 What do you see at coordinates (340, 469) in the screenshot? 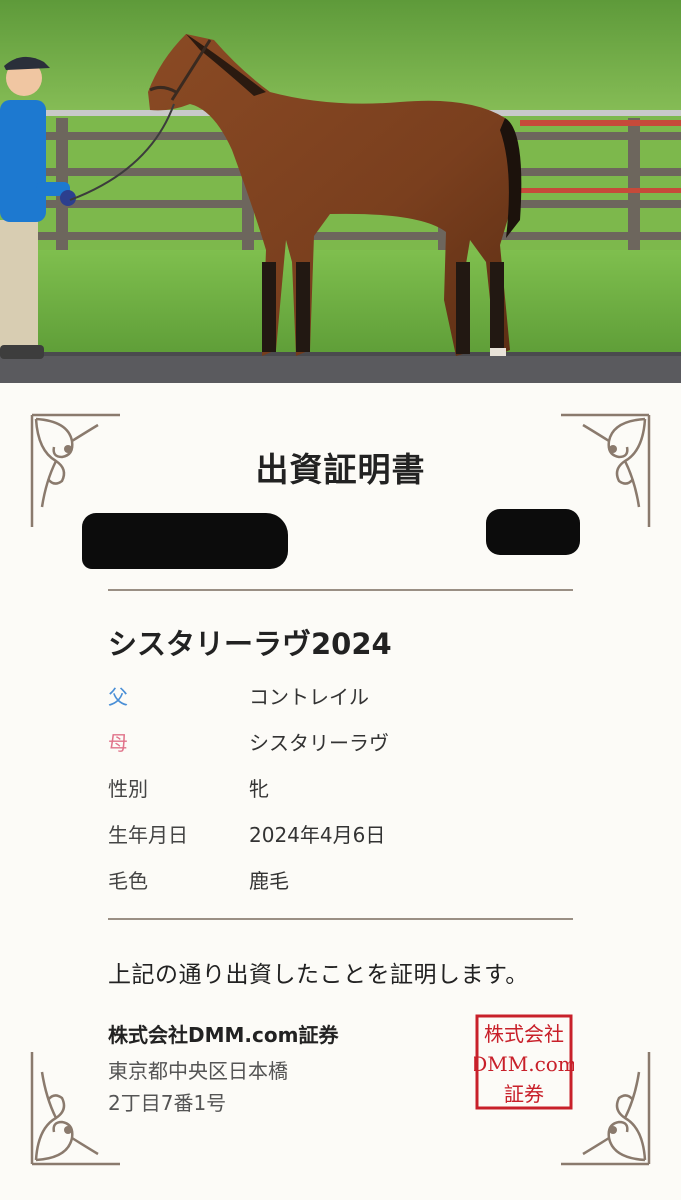
I see `certificate-title: 出資証明書` at bounding box center [340, 469].